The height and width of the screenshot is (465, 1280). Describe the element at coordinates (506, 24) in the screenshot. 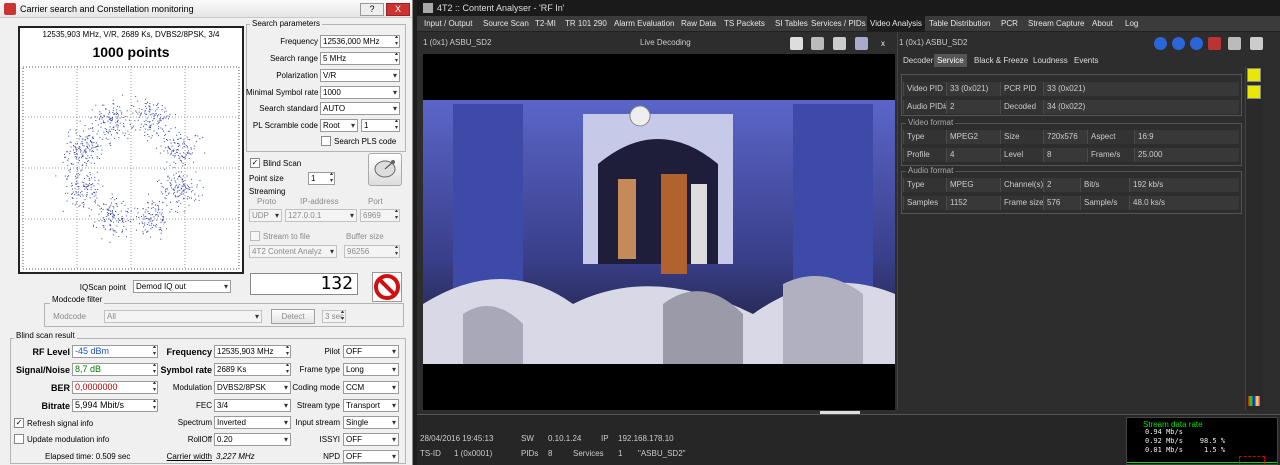

I see `menu-source-scan: Source Scan` at that location.